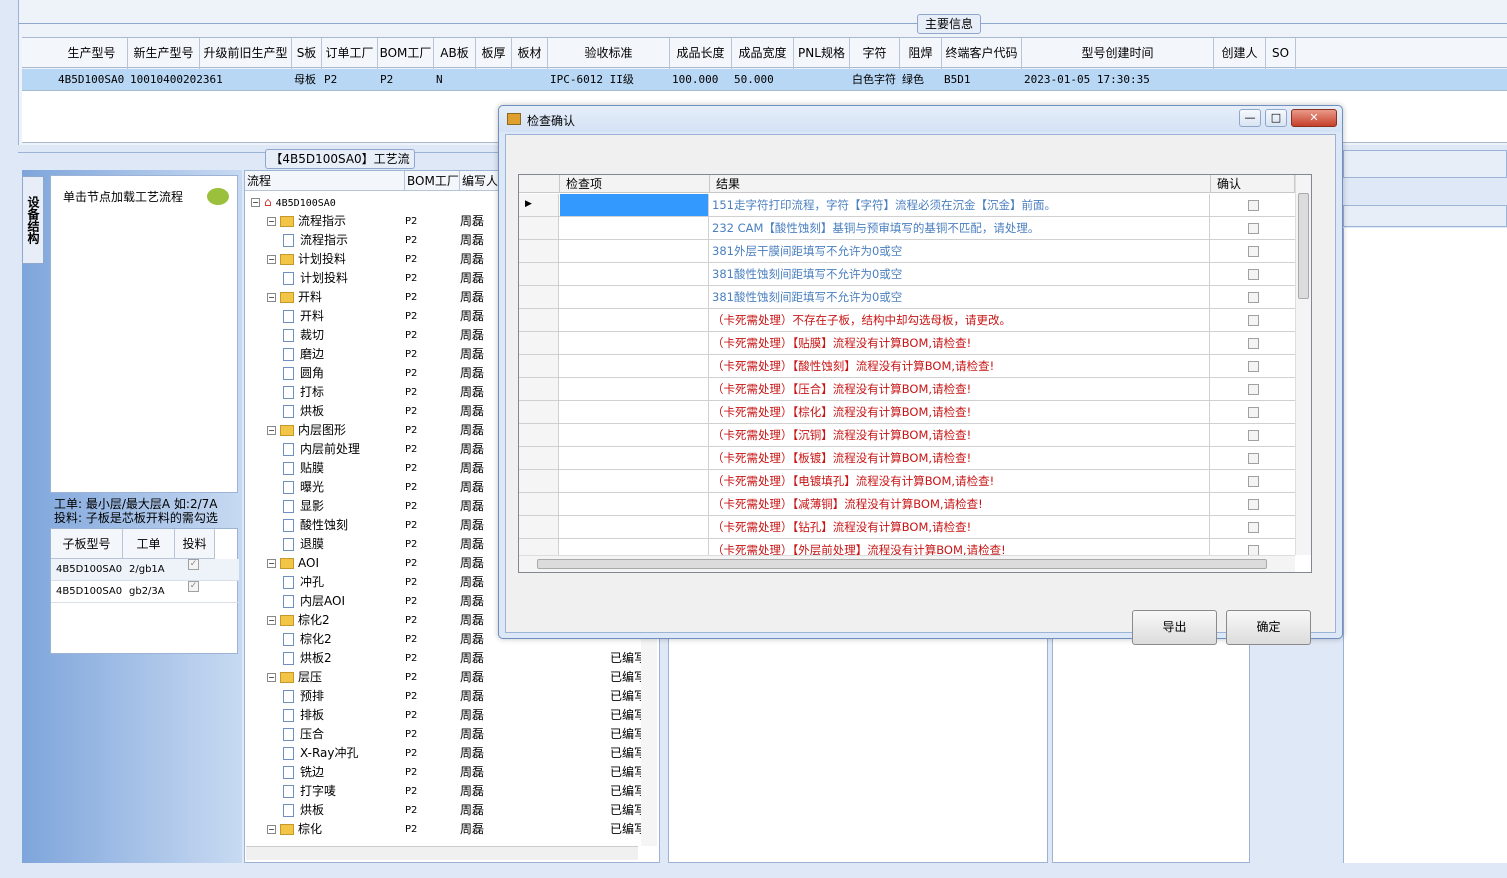  Describe the element at coordinates (1174, 627) in the screenshot. I see `export-button: 导出` at that location.